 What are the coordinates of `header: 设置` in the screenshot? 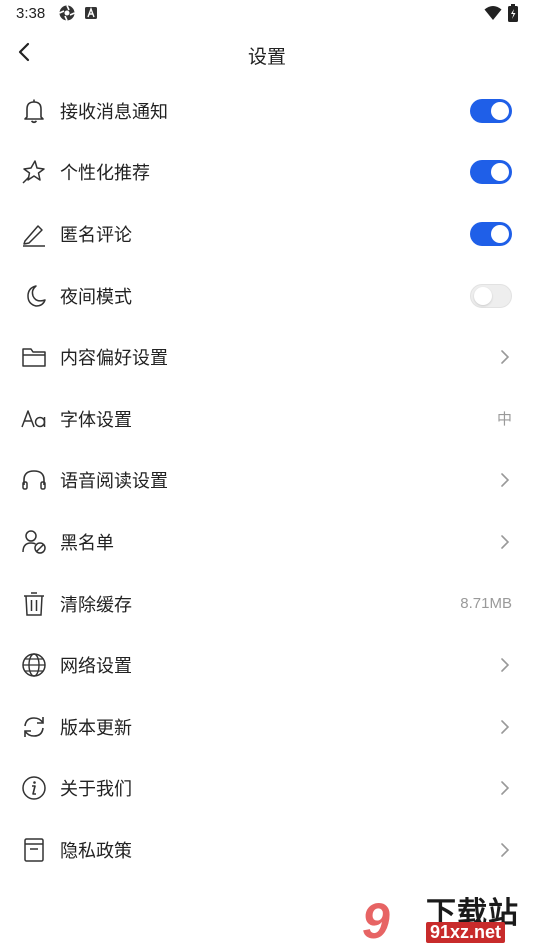 It's located at (267, 54).